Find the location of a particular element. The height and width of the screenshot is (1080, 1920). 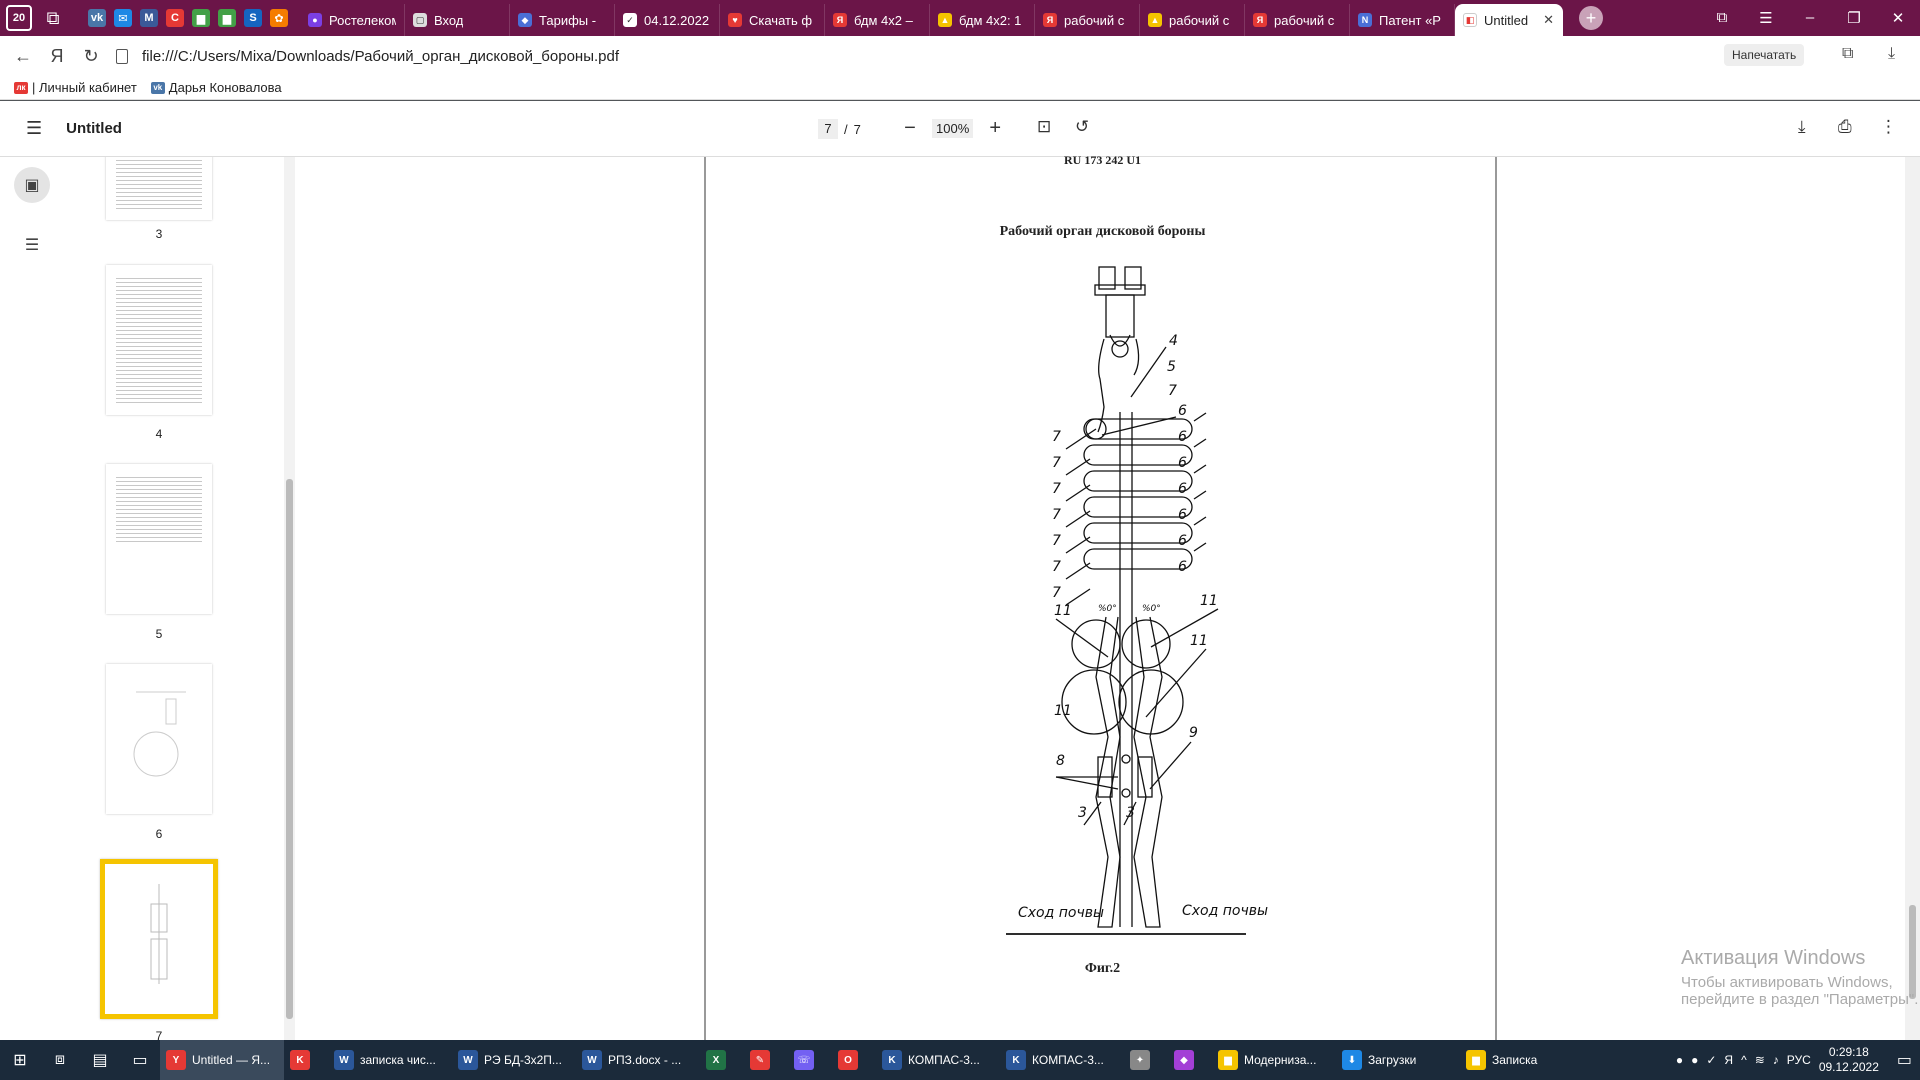

tray-chevron-icon: ^ is located at coordinates (1744, 1060).